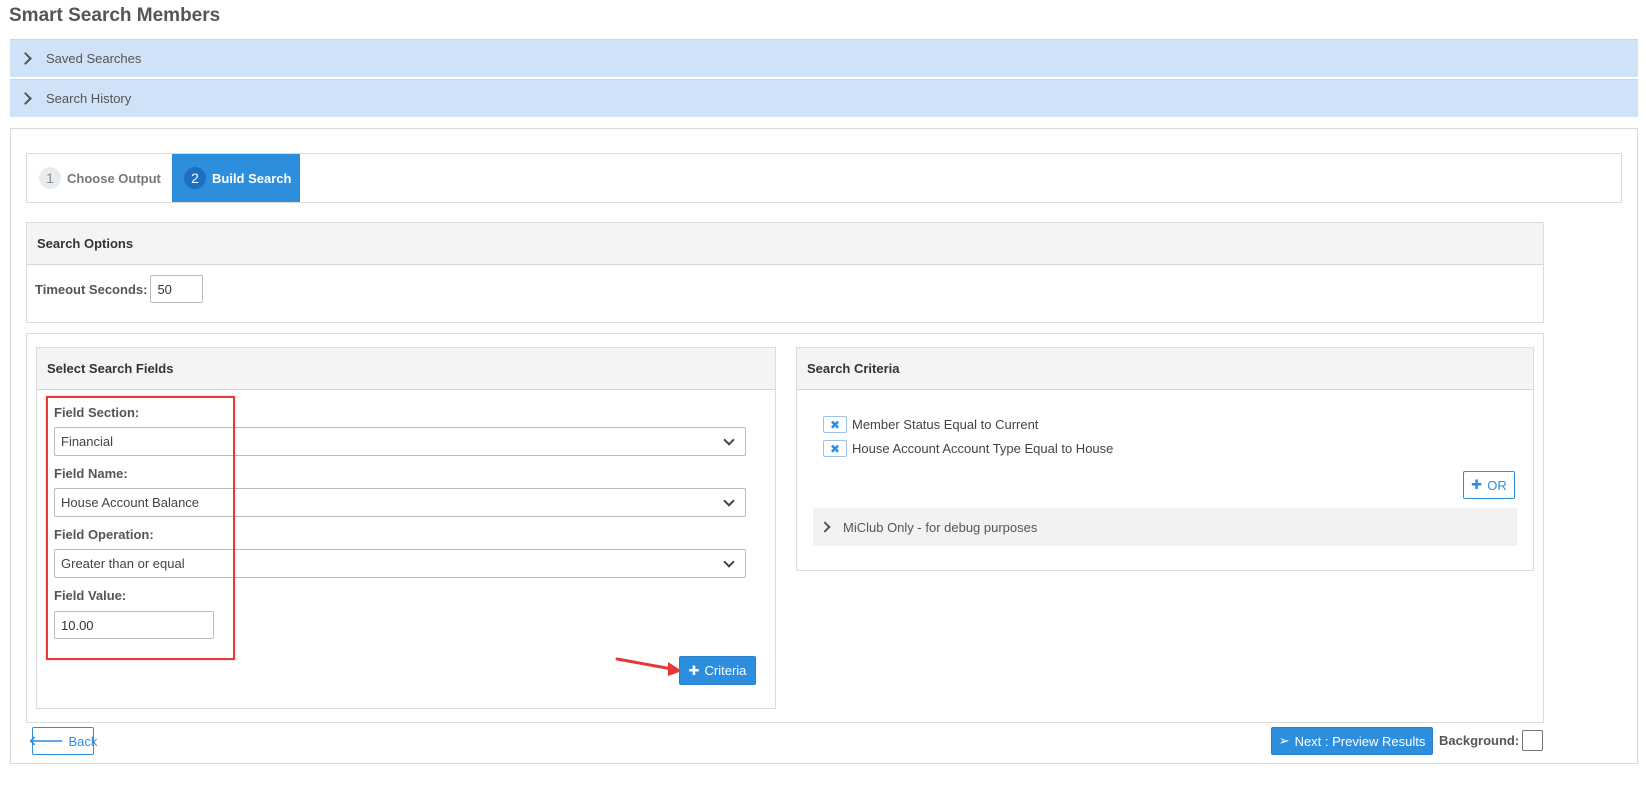 The width and height of the screenshot is (1646, 808). What do you see at coordinates (91, 473) in the screenshot?
I see `field-name-label: Field Name:` at bounding box center [91, 473].